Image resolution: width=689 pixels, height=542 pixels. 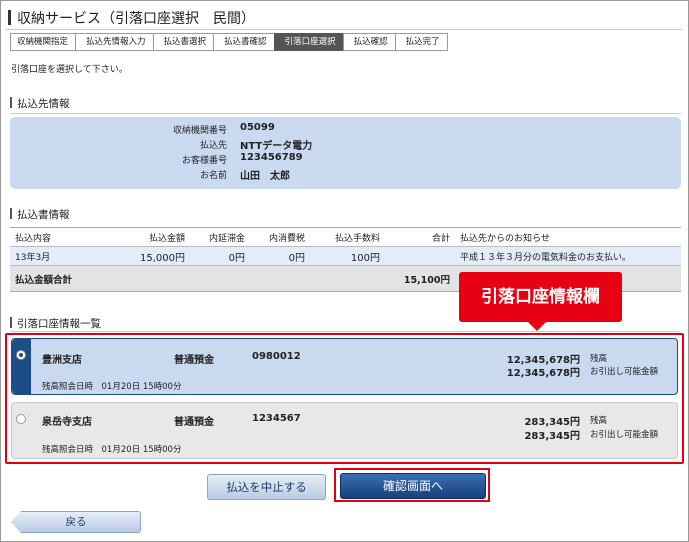 I want to click on payee-label-customer-no: お客様番号, so click(x=204, y=161).